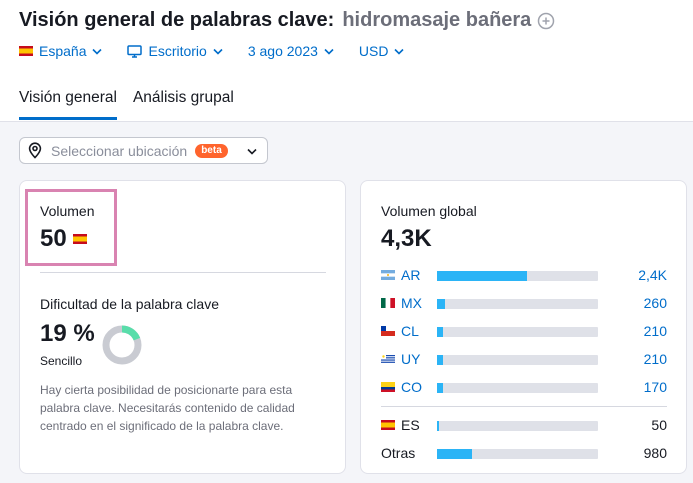  I want to click on location-placeholder: Seleccionar ubicación, so click(119, 150).